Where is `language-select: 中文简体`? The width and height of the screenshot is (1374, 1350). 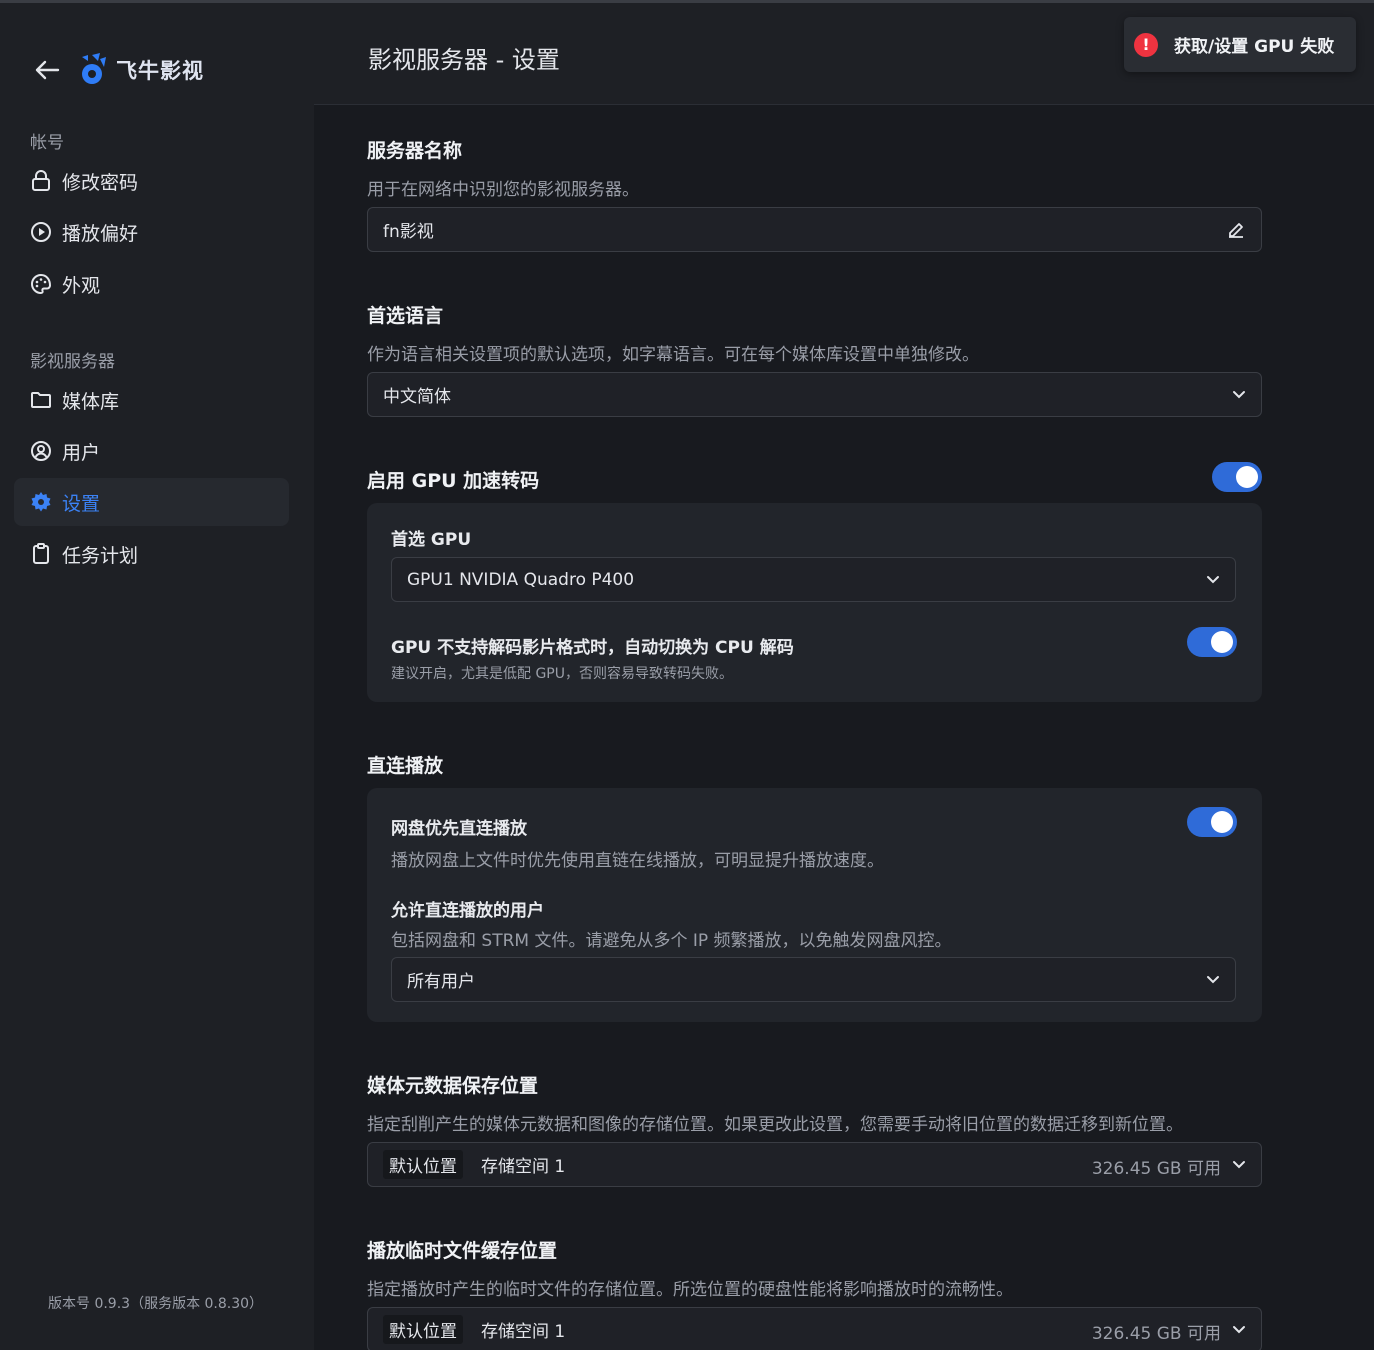 language-select: 中文简体 is located at coordinates (814, 394).